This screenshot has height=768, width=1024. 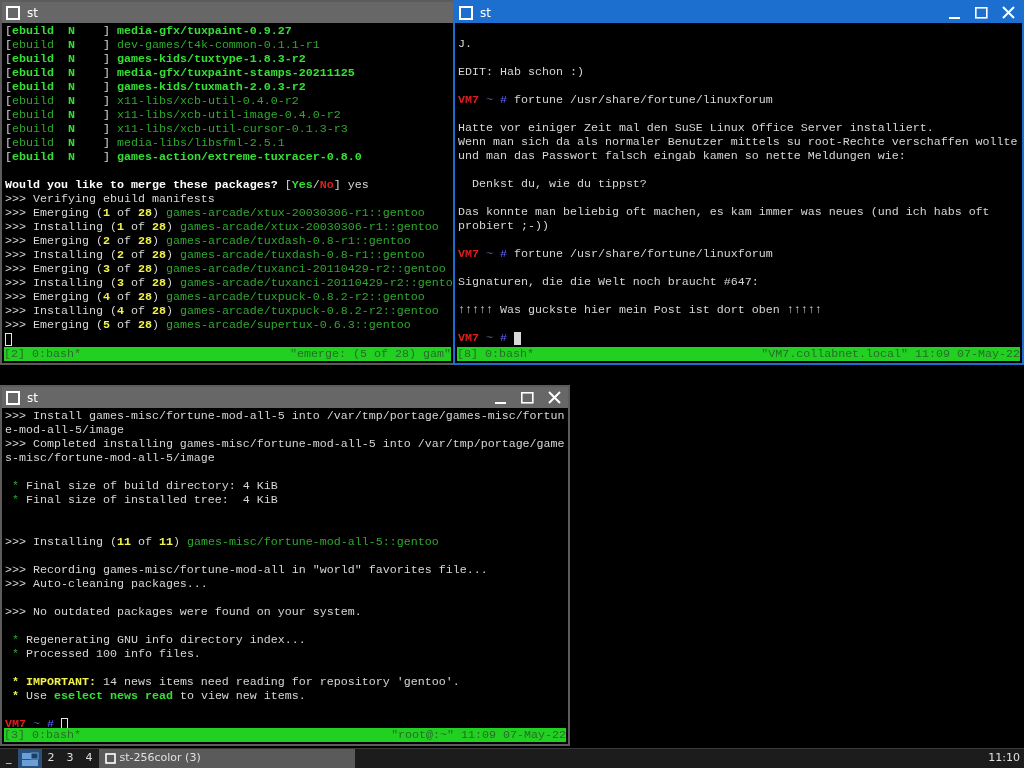 What do you see at coordinates (208, 241) in the screenshot?
I see `terminal-line: >>> Emerging (2 of 28) games-arcade/tuxdash-0.8-r1::gentoo` at bounding box center [208, 241].